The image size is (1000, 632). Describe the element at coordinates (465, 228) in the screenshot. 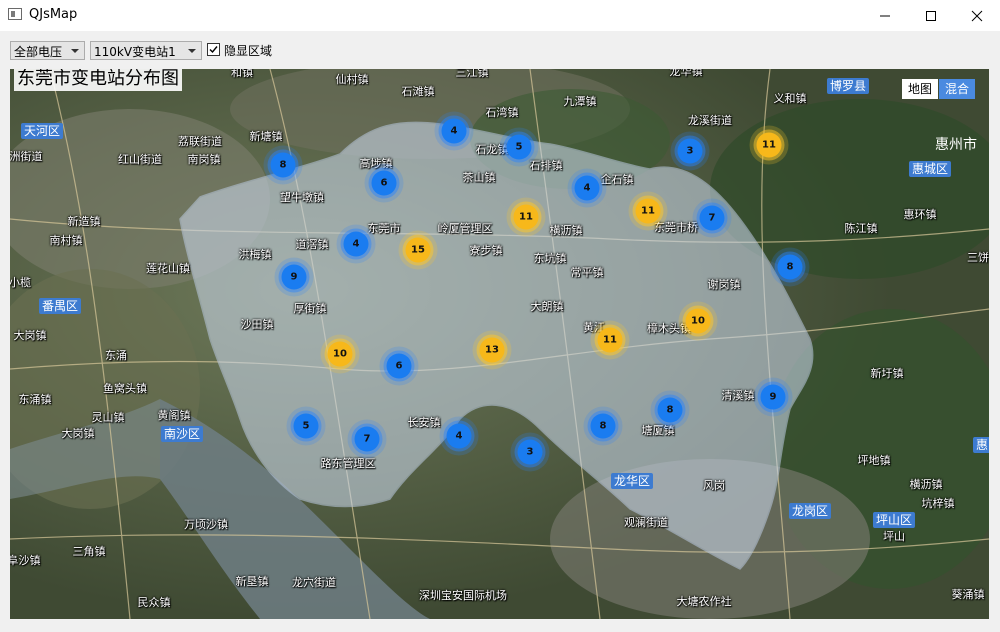

I see `place-label: 岭厦管理区` at that location.